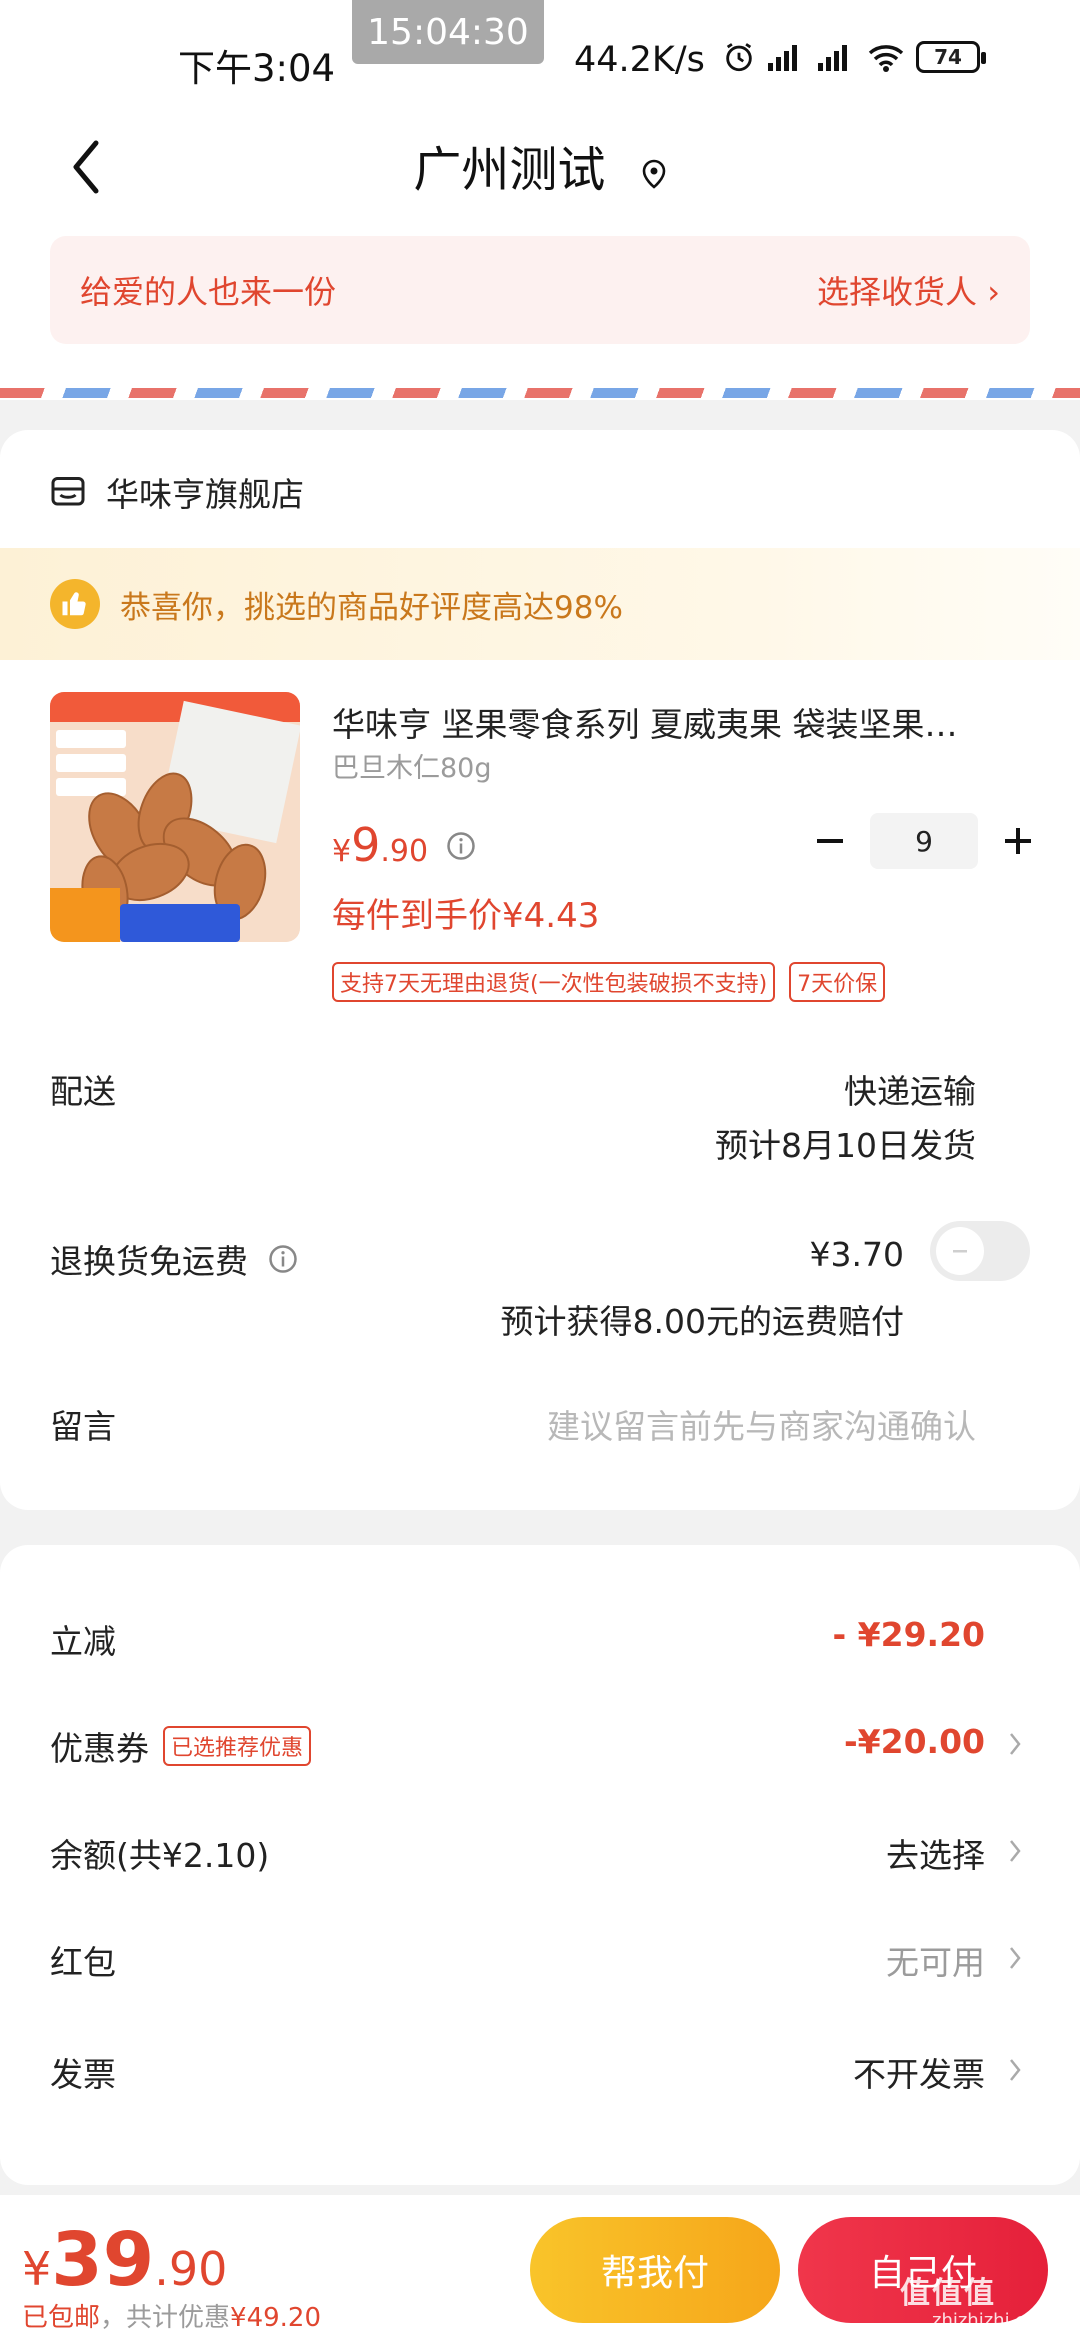 This screenshot has width=1080, height=2340. What do you see at coordinates (37, 2269) in the screenshot?
I see `total-symbol: ¥` at bounding box center [37, 2269].